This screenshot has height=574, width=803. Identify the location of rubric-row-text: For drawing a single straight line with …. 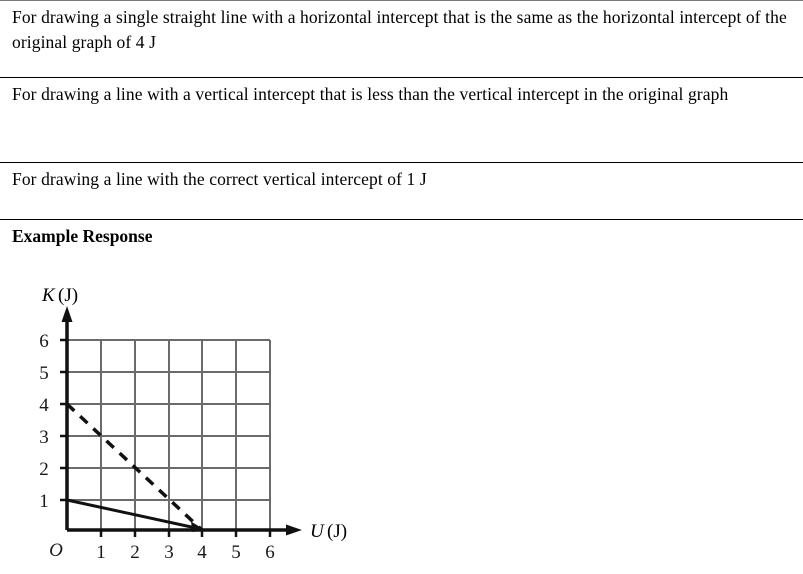
(399, 29).